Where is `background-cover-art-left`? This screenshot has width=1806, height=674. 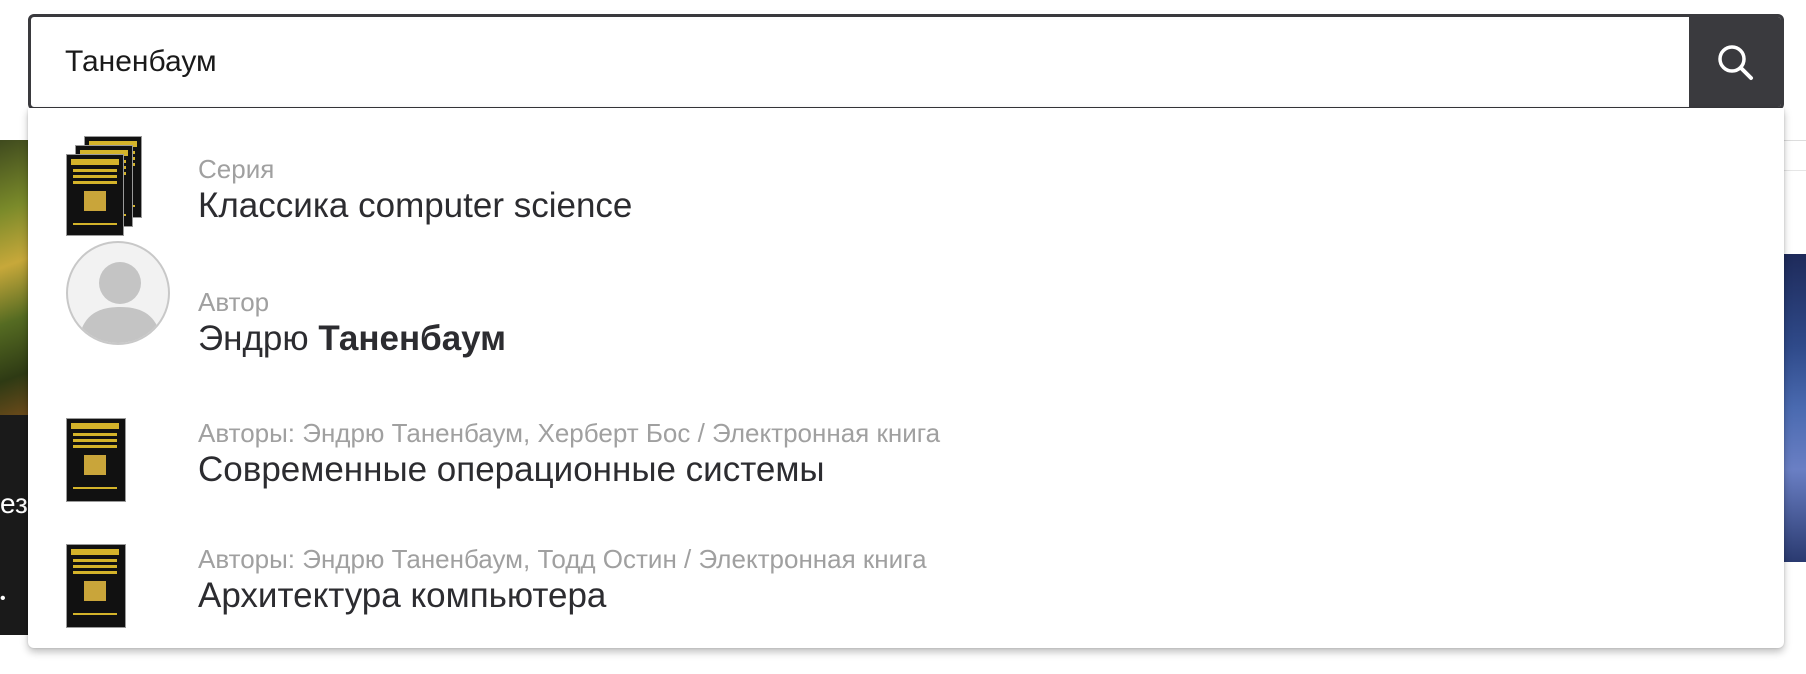 background-cover-art-left is located at coordinates (14, 277).